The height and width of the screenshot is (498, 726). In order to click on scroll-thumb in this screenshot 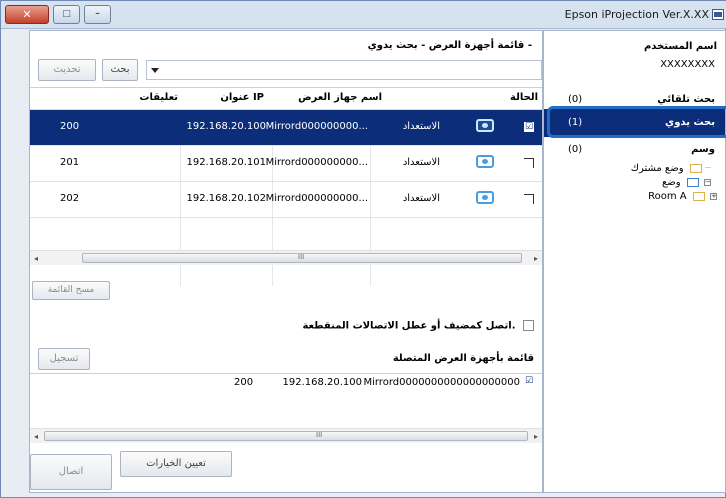, I will do `click(286, 436)`.